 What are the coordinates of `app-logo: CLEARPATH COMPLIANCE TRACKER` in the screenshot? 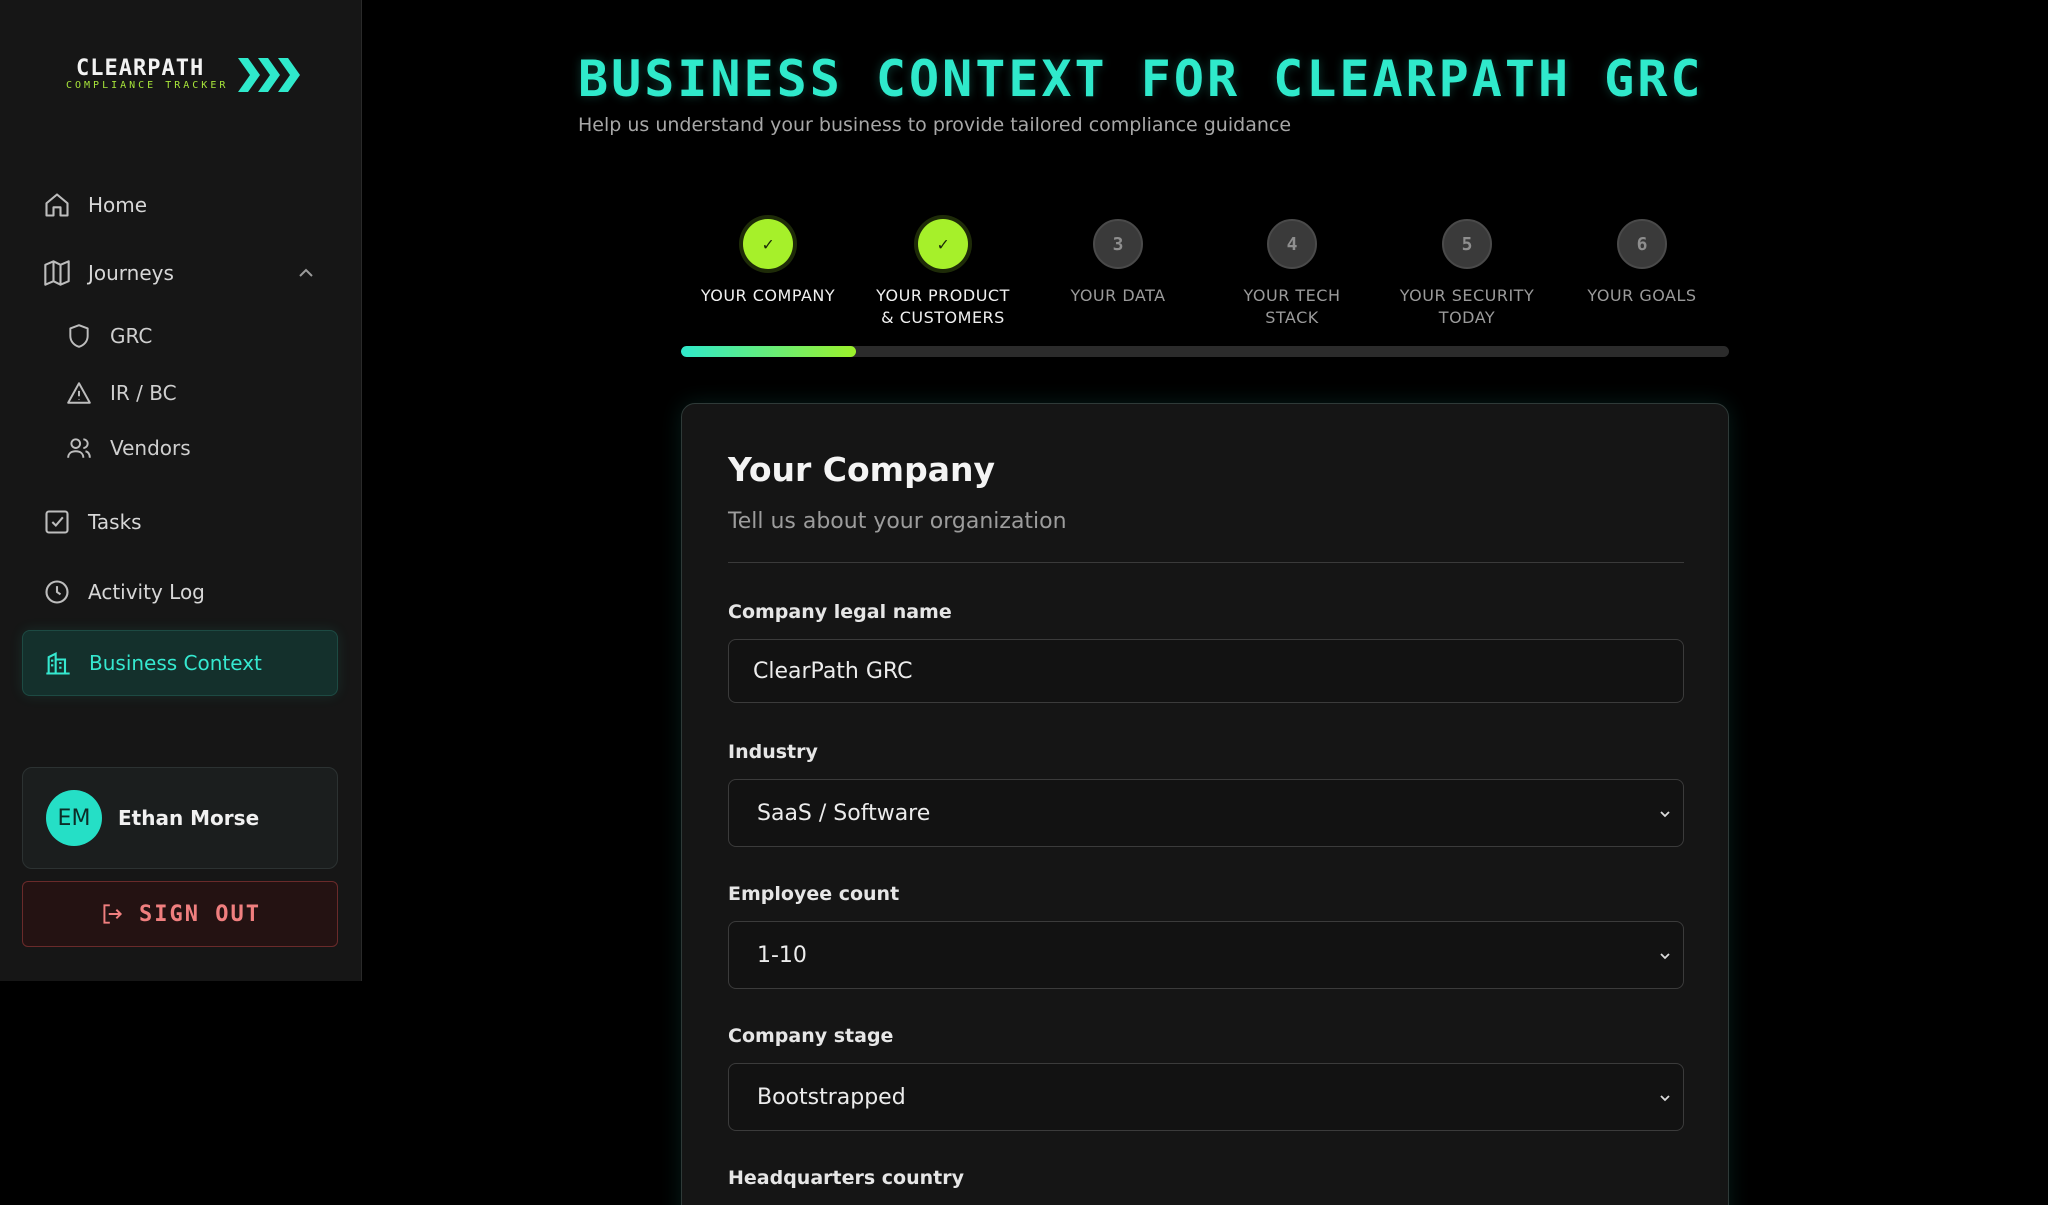 It's located at (184, 76).